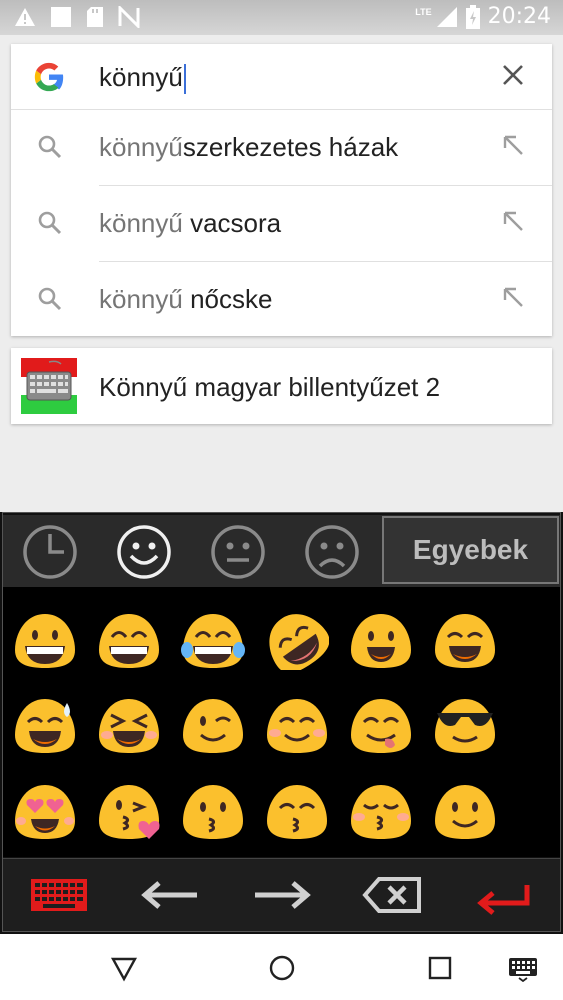 This screenshot has height=1000, width=563. I want to click on search-bar: könnyű, so click(281, 77).